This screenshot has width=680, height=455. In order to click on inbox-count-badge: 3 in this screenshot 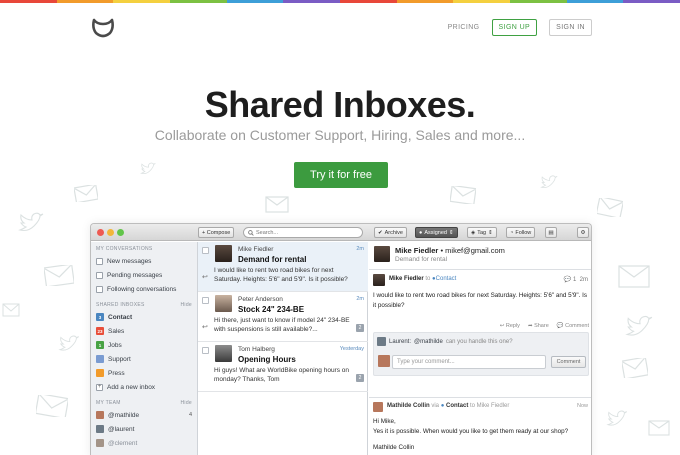, I will do `click(100, 317)`.